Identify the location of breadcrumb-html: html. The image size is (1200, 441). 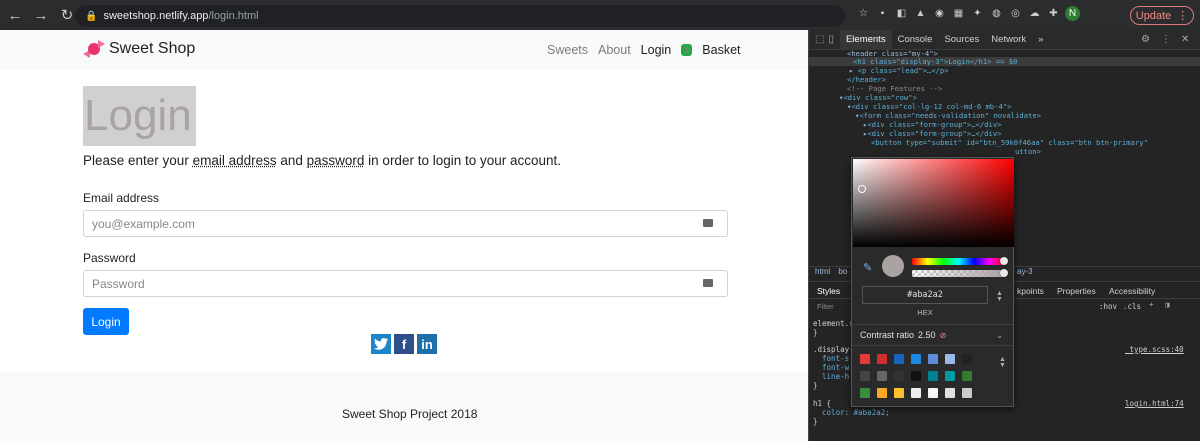
(822, 271).